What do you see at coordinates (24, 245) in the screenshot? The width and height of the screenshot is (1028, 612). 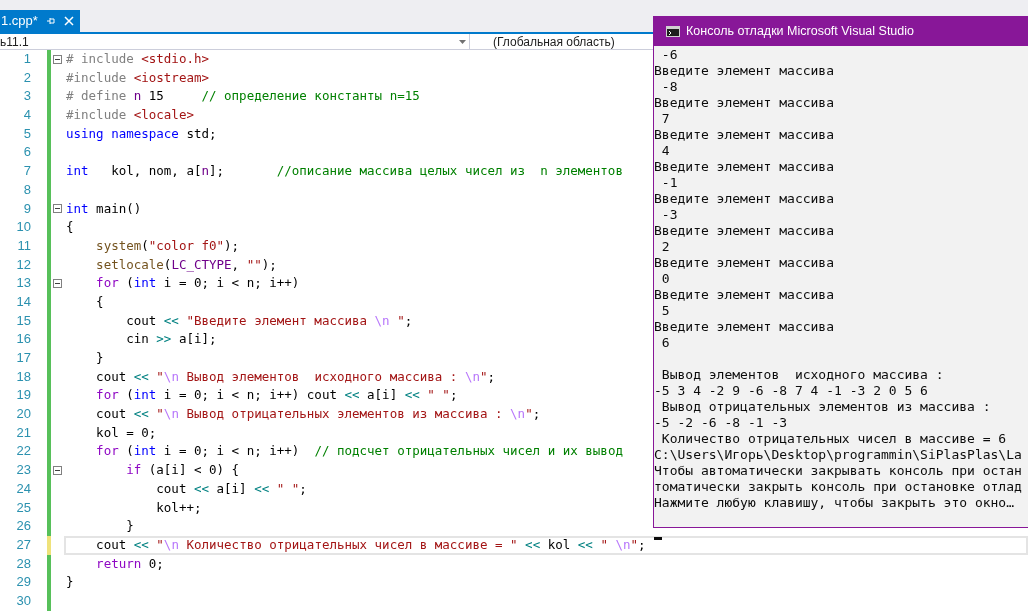 I see `line-number: 11` at bounding box center [24, 245].